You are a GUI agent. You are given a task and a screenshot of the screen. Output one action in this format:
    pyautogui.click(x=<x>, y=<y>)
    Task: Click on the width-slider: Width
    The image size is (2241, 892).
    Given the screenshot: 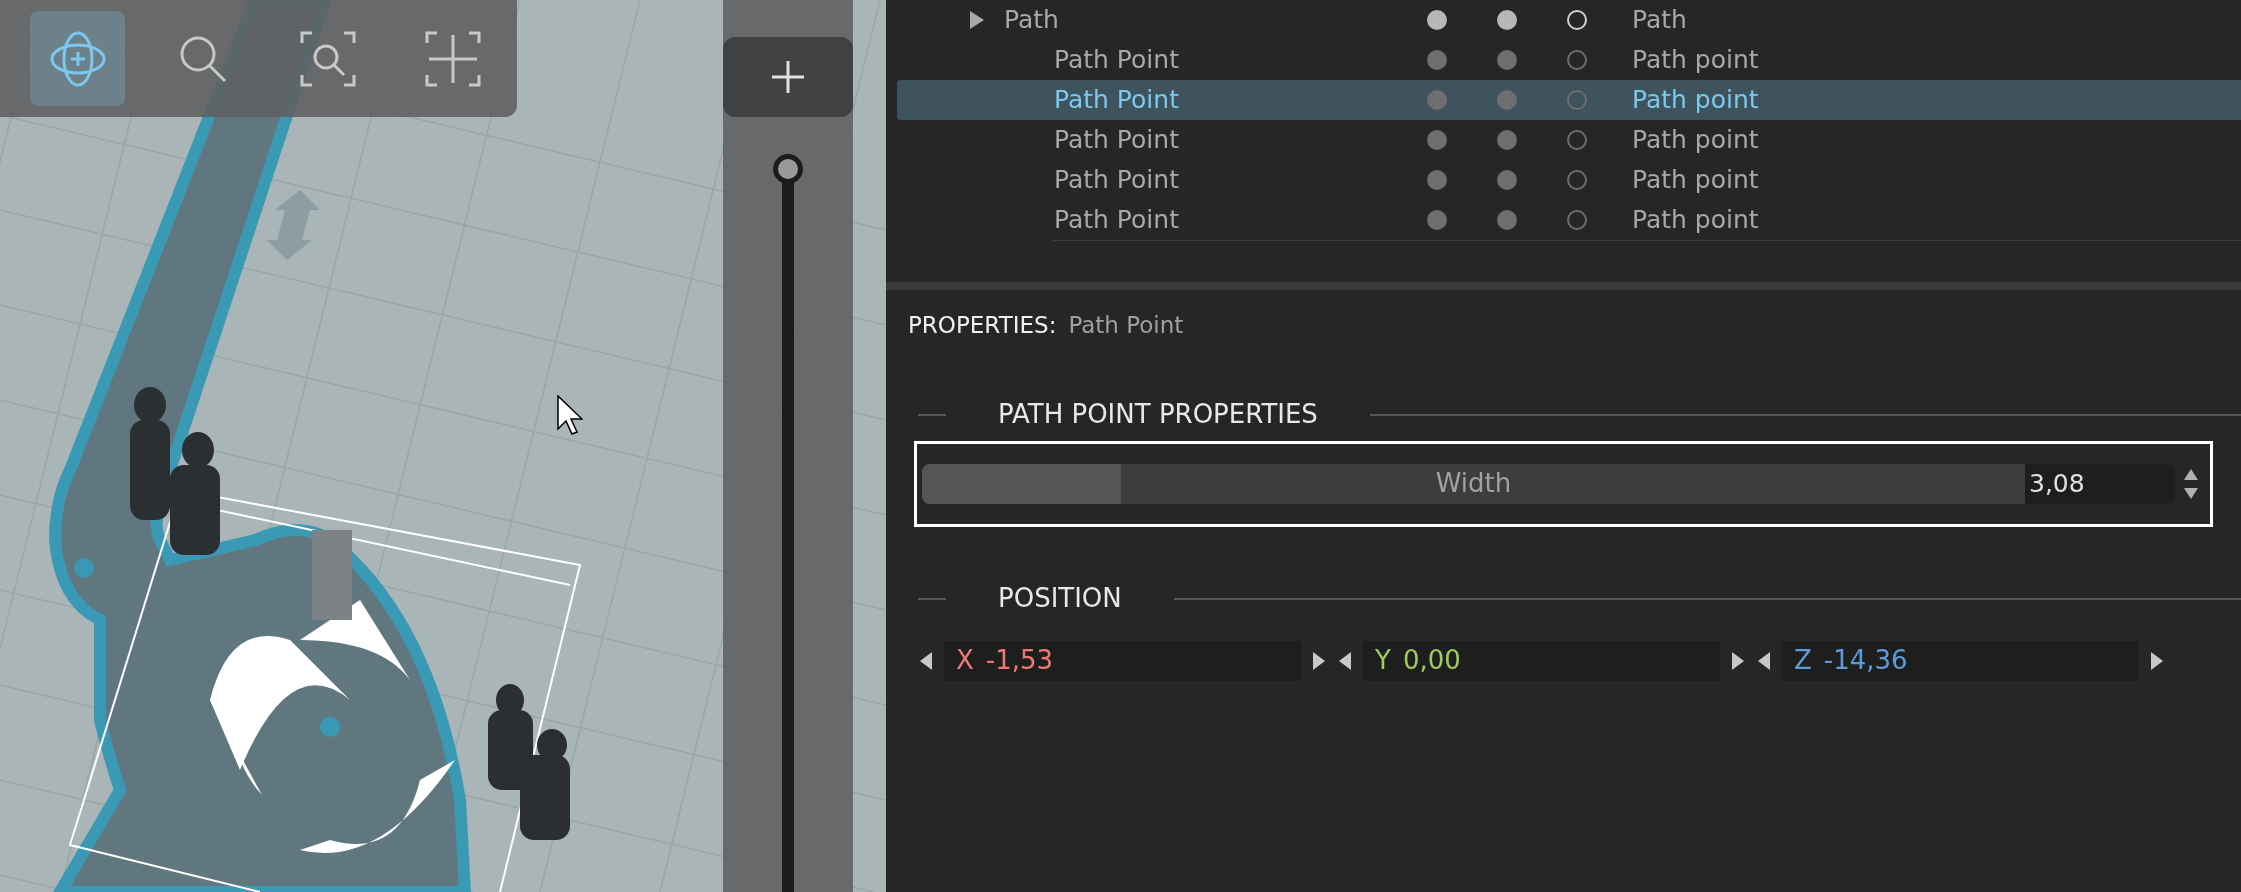 What is the action you would take?
    pyautogui.click(x=1473, y=483)
    